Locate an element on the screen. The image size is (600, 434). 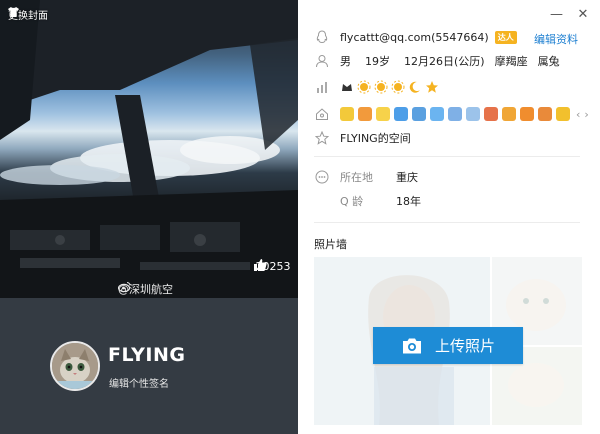
upload-photo-button: 上传照片 is located at coordinates (448, 345).